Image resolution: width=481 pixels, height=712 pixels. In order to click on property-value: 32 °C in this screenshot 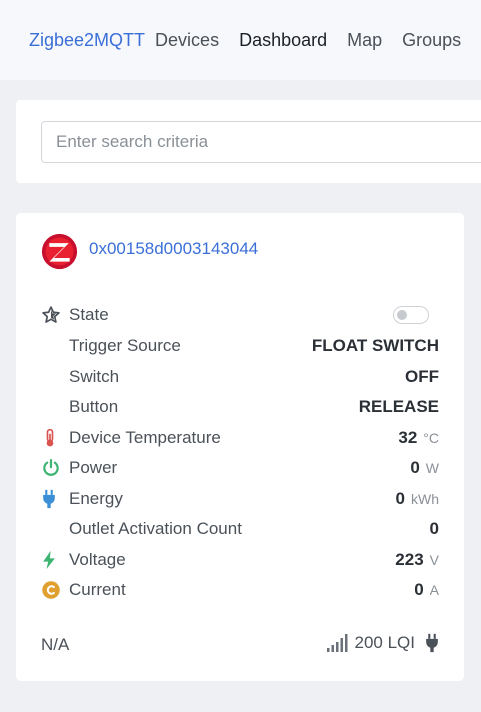, I will do `click(418, 438)`.